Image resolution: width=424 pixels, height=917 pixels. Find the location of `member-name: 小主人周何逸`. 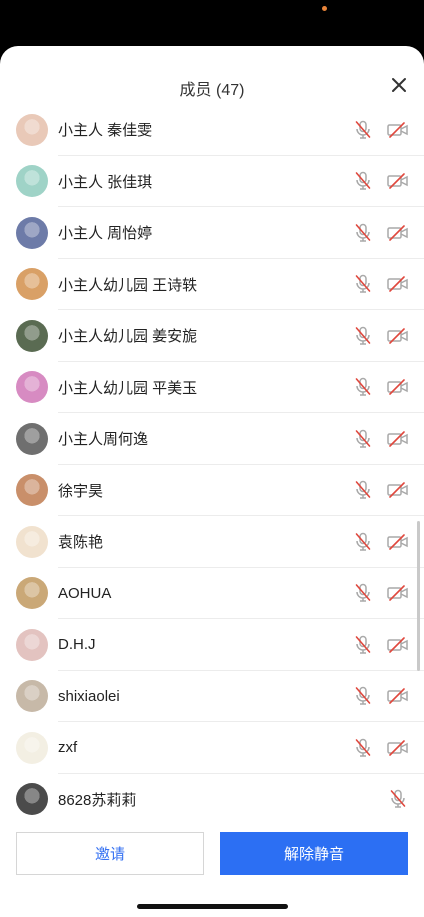

member-name: 小主人周何逸 is located at coordinates (103, 440).